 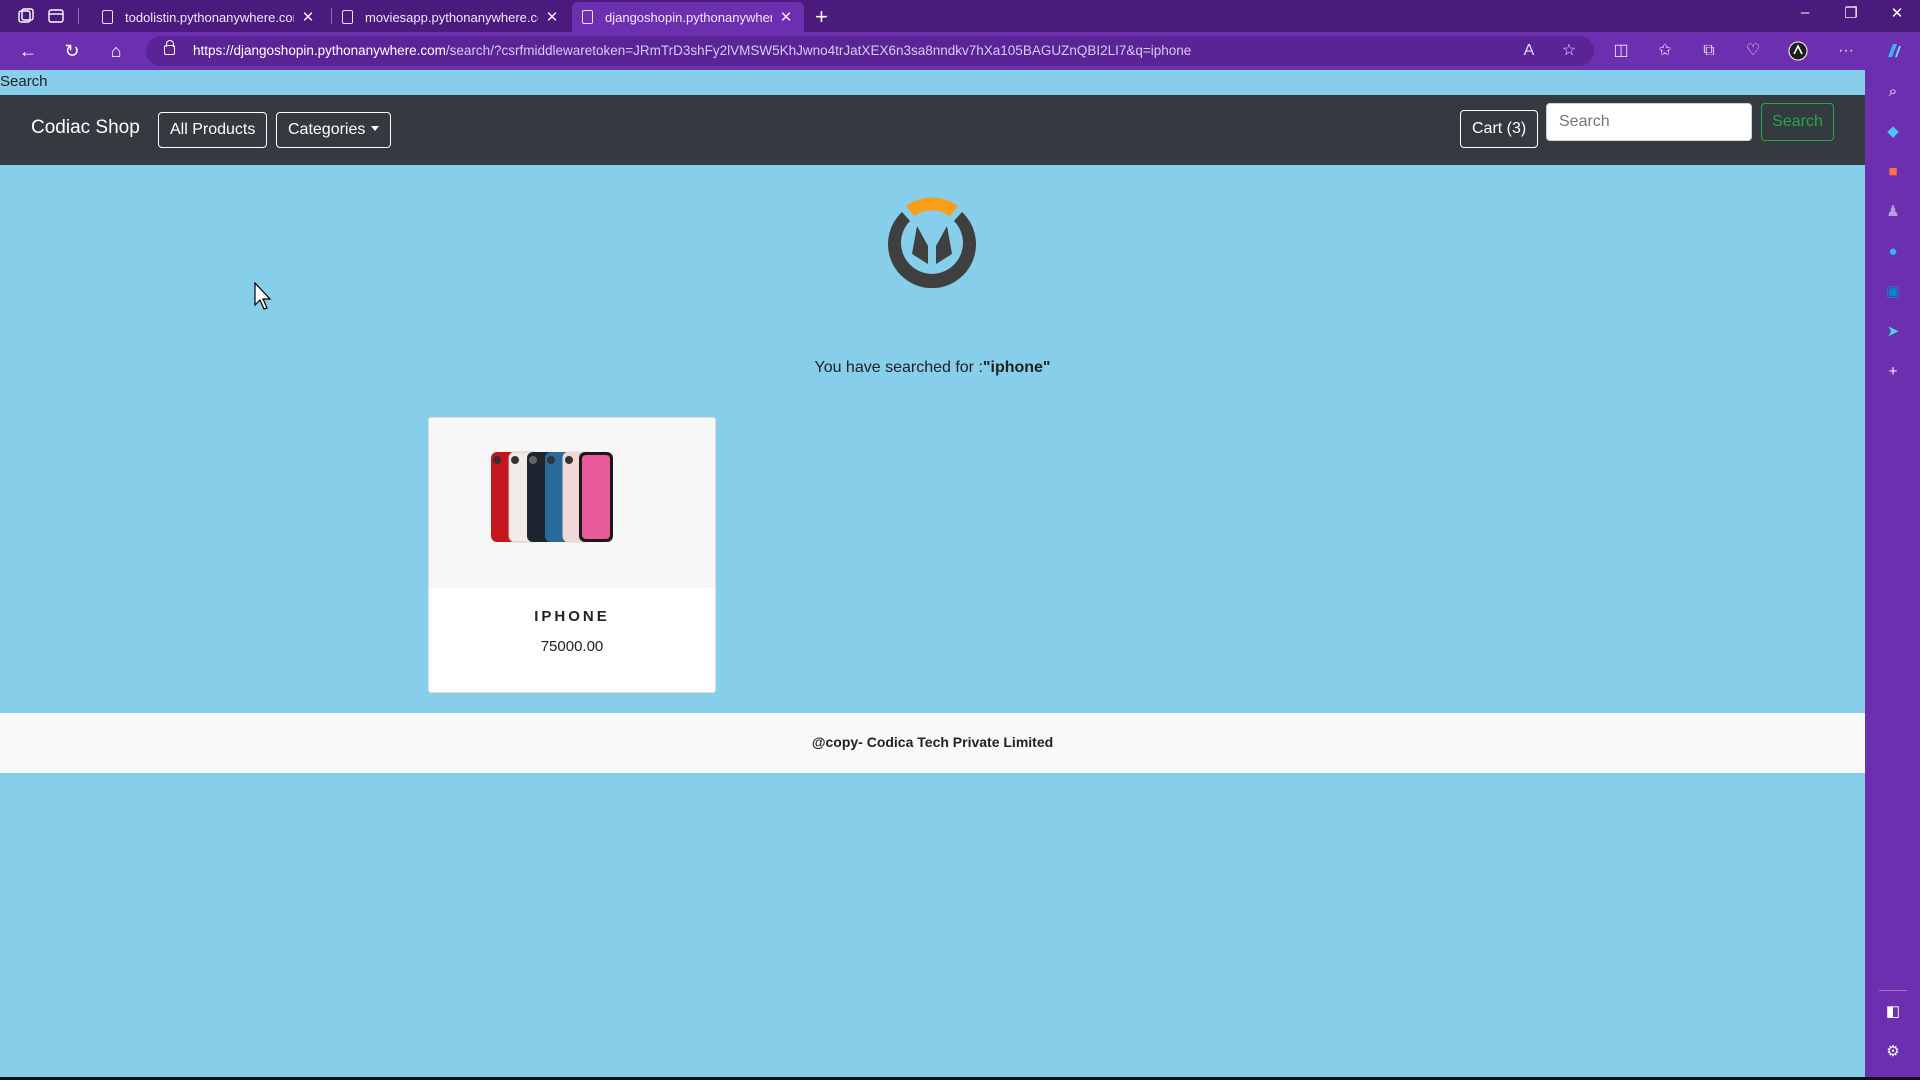 I want to click on tab-title: todolistin.pythonanywhere.com, so click(x=209, y=17).